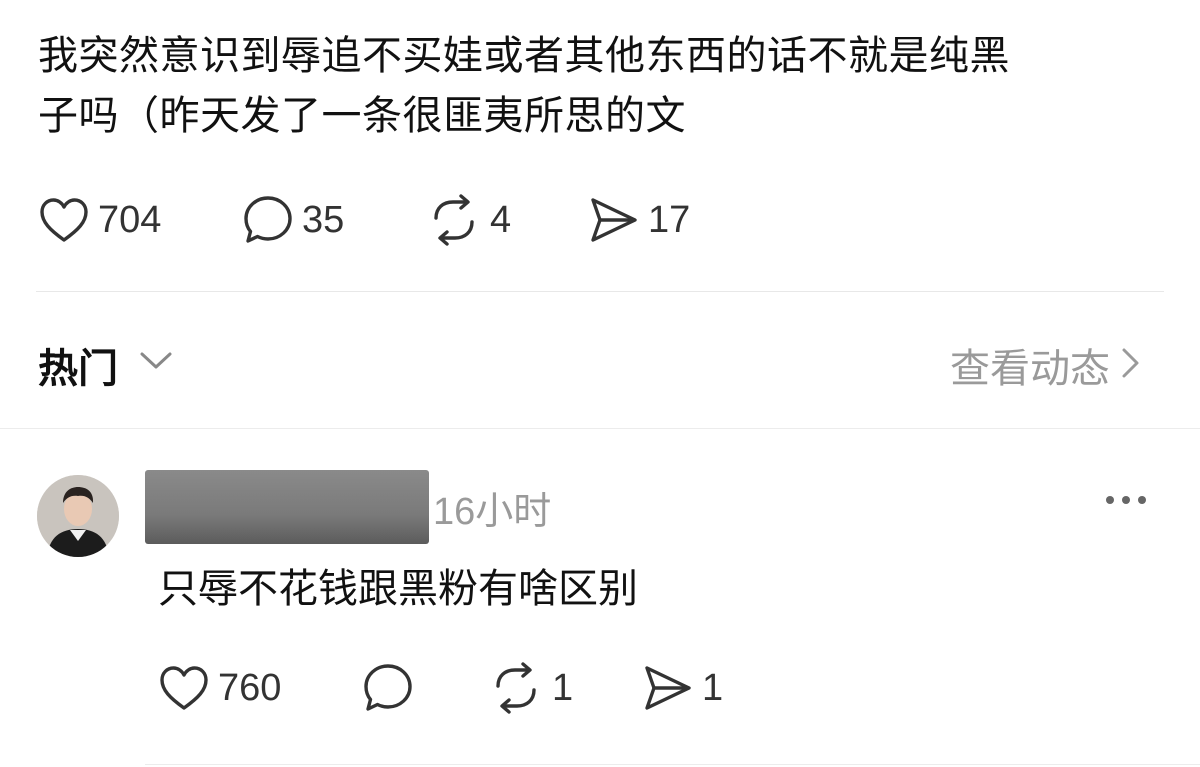  Describe the element at coordinates (639, 220) in the screenshot. I see `post-share-button: 17` at that location.